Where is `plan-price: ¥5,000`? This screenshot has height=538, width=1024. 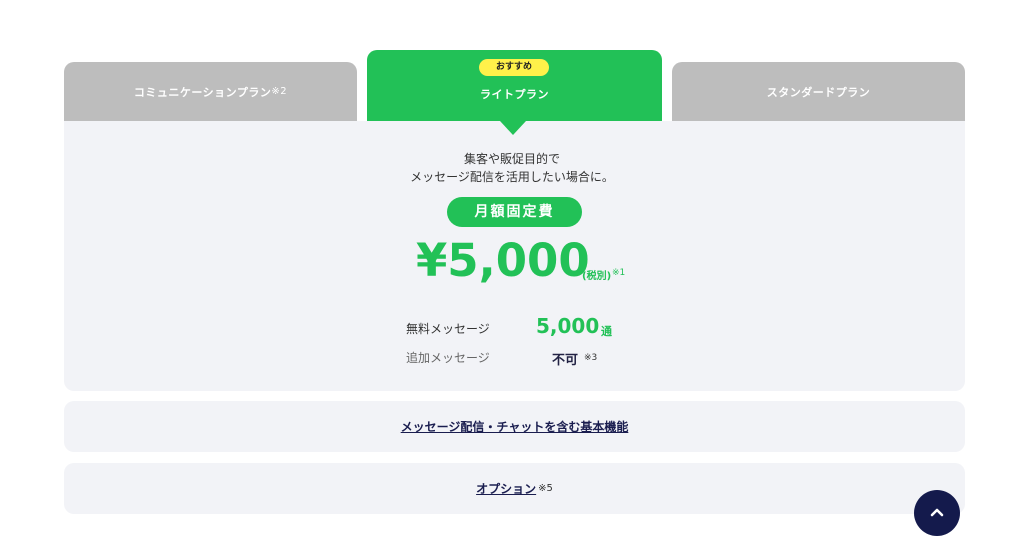
plan-price: ¥5,000 is located at coordinates (503, 260).